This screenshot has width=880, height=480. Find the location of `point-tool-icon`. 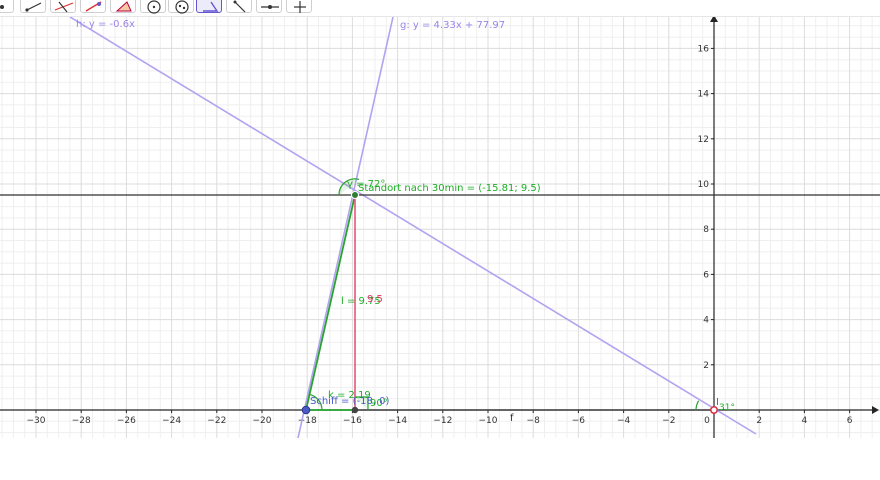

point-tool-icon is located at coordinates (33, 7).